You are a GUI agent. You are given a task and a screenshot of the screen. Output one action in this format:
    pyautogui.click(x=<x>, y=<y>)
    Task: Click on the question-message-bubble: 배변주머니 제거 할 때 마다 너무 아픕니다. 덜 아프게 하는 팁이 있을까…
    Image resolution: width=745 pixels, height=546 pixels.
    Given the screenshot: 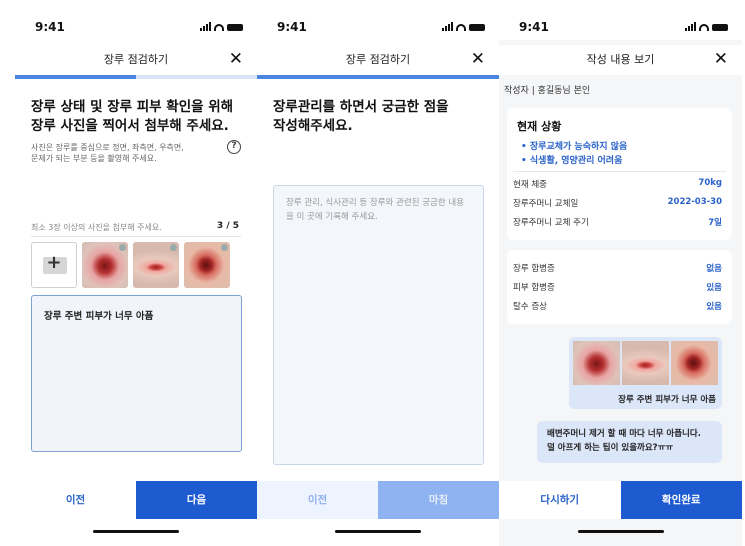 What is the action you would take?
    pyautogui.click(x=629, y=442)
    